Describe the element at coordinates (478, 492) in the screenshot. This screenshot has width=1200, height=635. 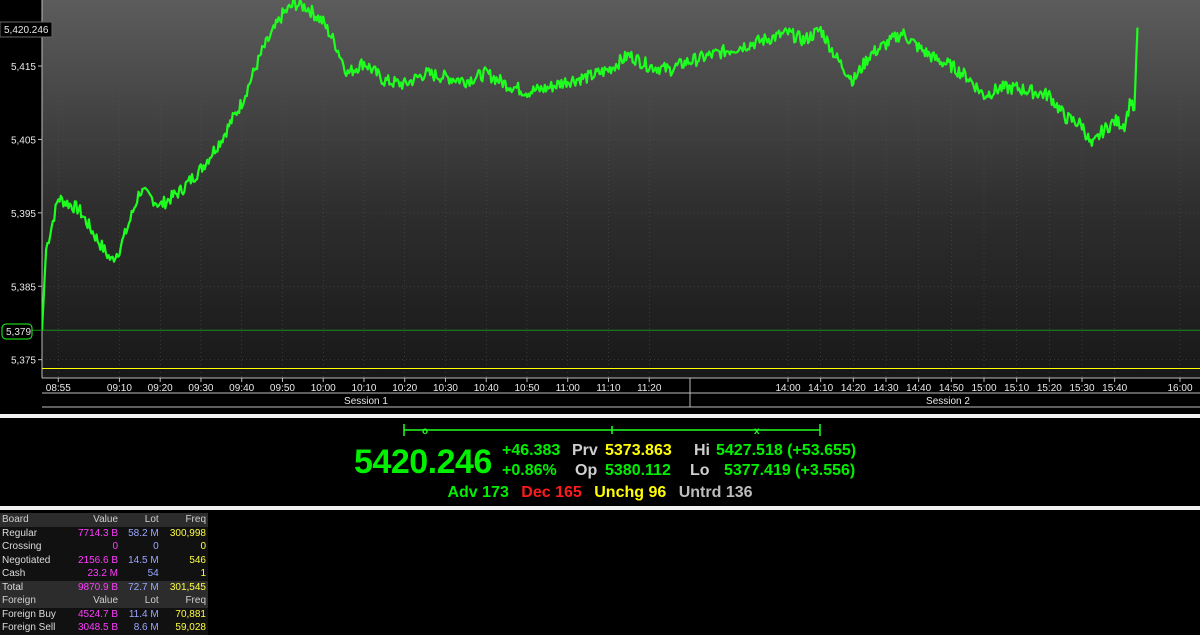
I see `advances-count: Adv 173` at that location.